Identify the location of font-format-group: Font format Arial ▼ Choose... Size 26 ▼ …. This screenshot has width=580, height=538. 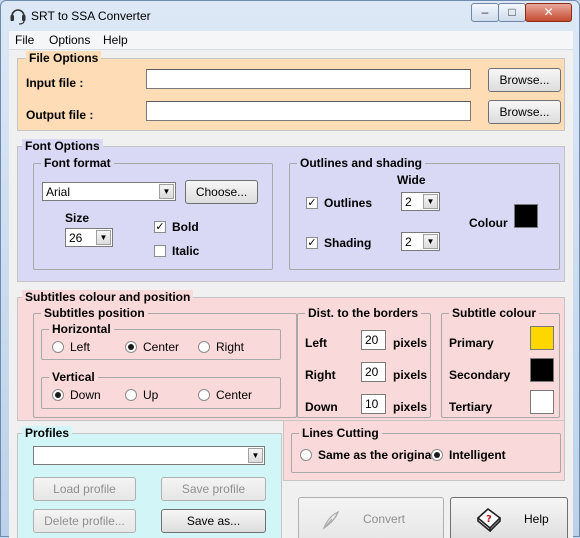
(153, 213).